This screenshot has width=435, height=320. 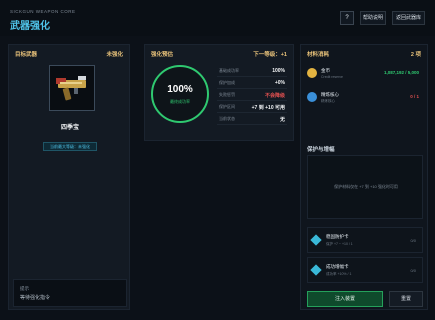 What do you see at coordinates (279, 83) in the screenshot?
I see `stat-value: +0%` at bounding box center [279, 83].